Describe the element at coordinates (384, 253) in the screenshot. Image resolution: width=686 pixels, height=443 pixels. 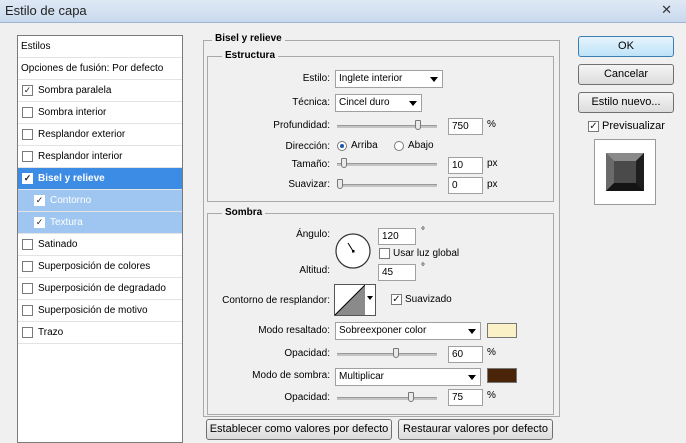
I see `global-light-checkbox` at that location.